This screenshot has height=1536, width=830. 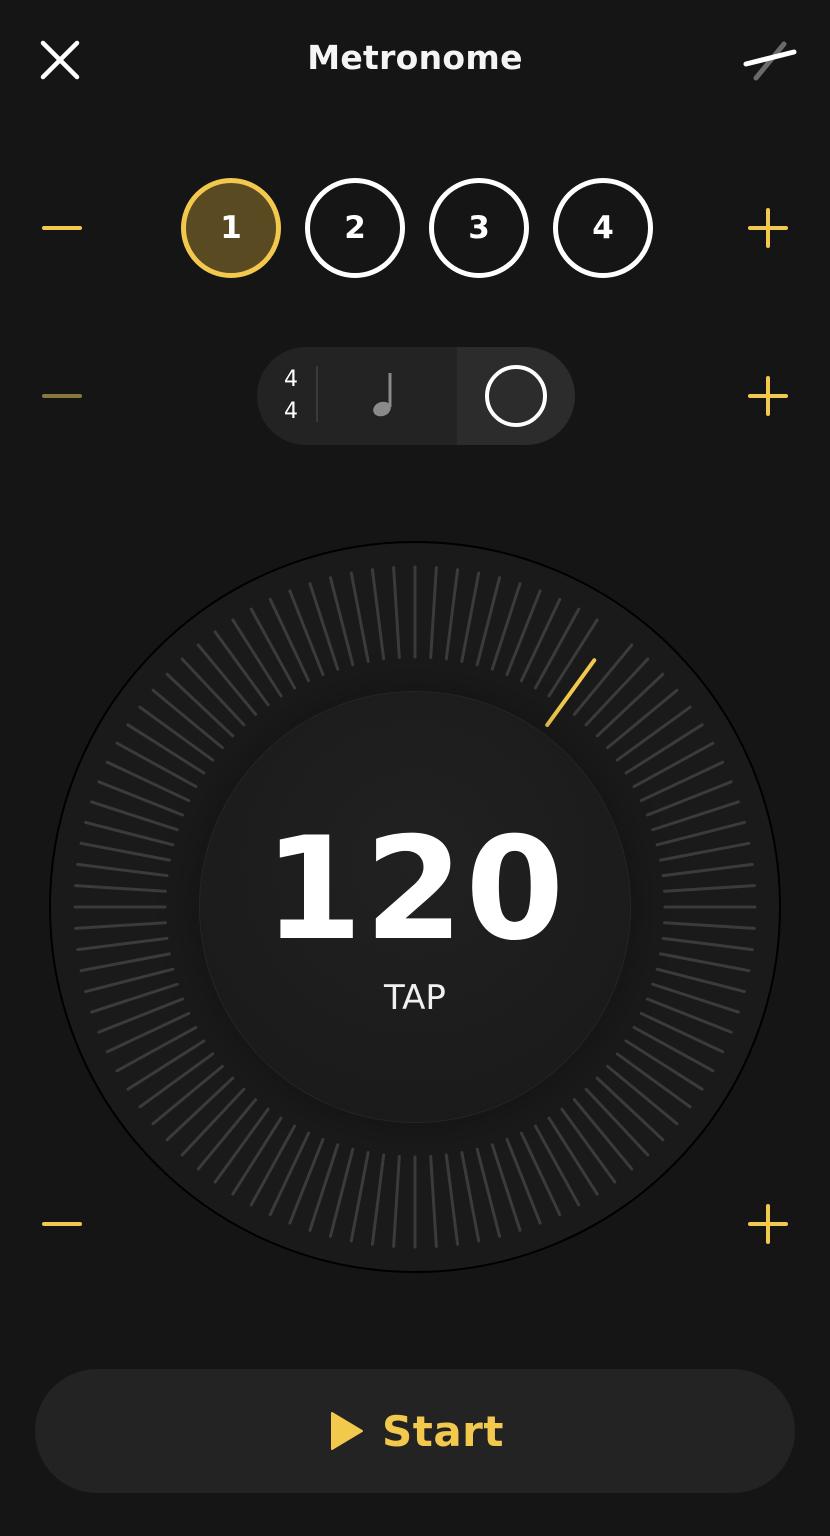 I want to click on circle-icon, so click(x=516, y=396).